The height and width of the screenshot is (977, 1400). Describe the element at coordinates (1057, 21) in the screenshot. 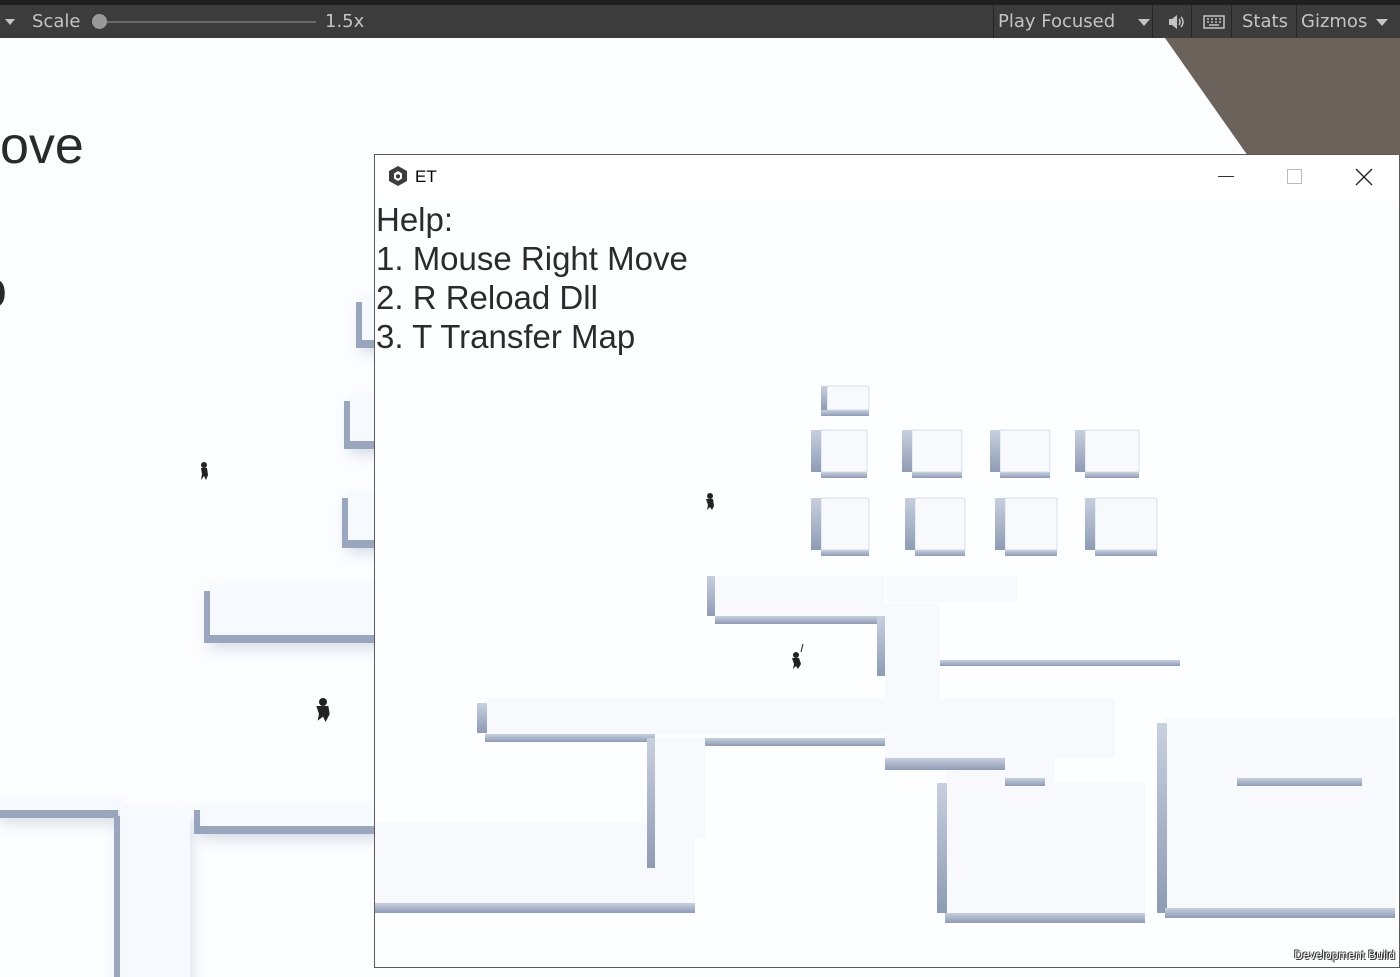

I see `play-mode-label: Play Focused` at that location.